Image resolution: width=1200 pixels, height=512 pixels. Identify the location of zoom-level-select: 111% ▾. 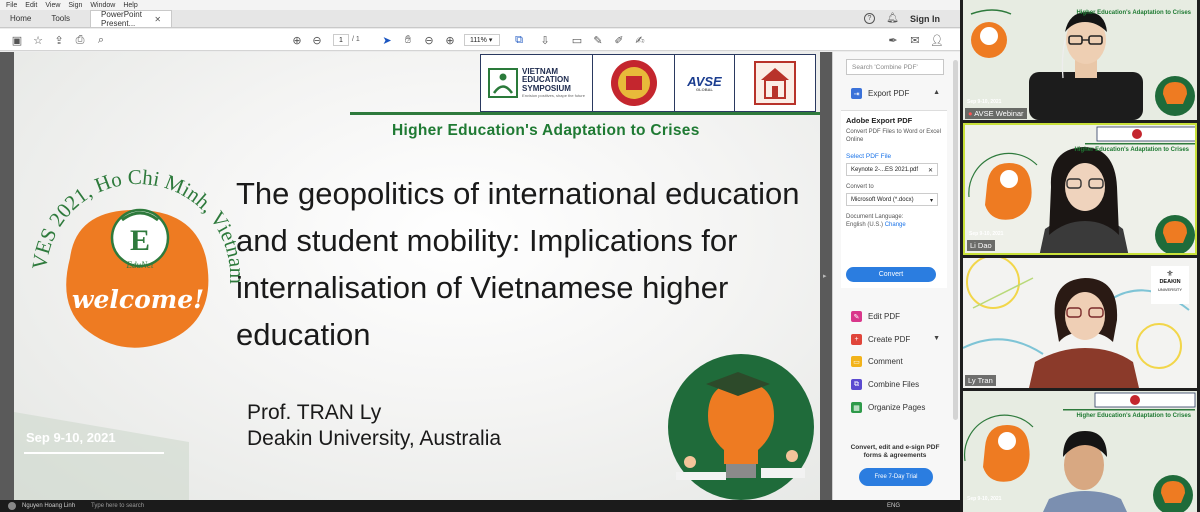
(482, 40).